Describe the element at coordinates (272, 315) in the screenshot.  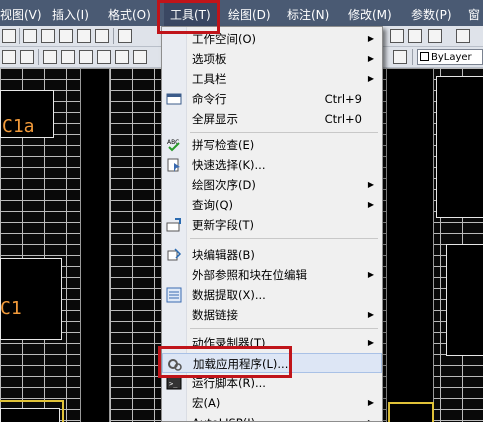
I see `menu-item-data-links: 数据链接 ▶` at that location.